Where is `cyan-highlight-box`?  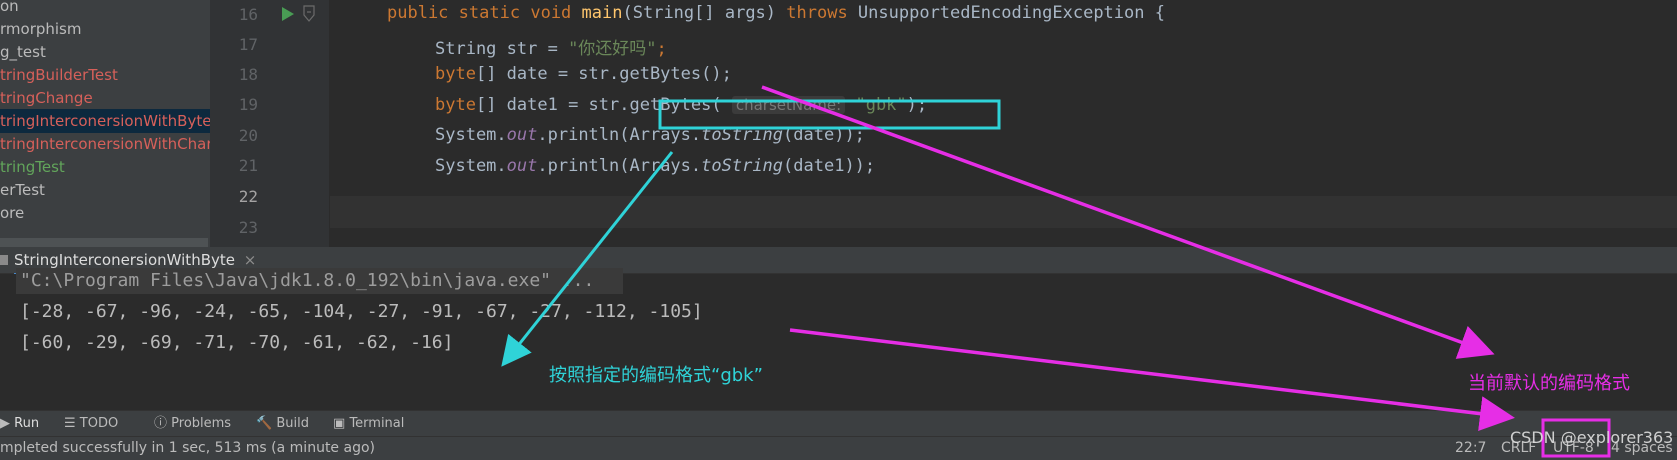
cyan-highlight-box is located at coordinates (829, 114).